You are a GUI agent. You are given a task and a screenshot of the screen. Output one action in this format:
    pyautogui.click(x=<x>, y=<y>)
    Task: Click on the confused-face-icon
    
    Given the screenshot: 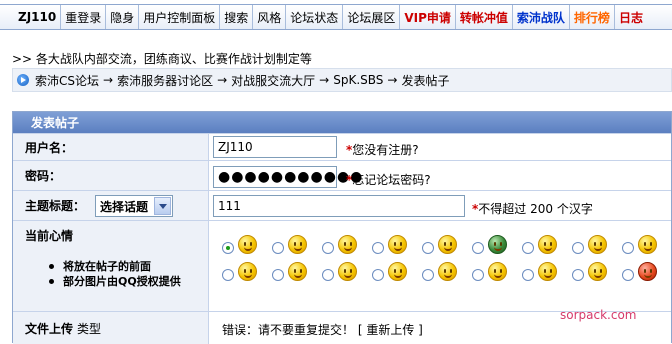 What is the action you would take?
    pyautogui.click(x=247, y=271)
    